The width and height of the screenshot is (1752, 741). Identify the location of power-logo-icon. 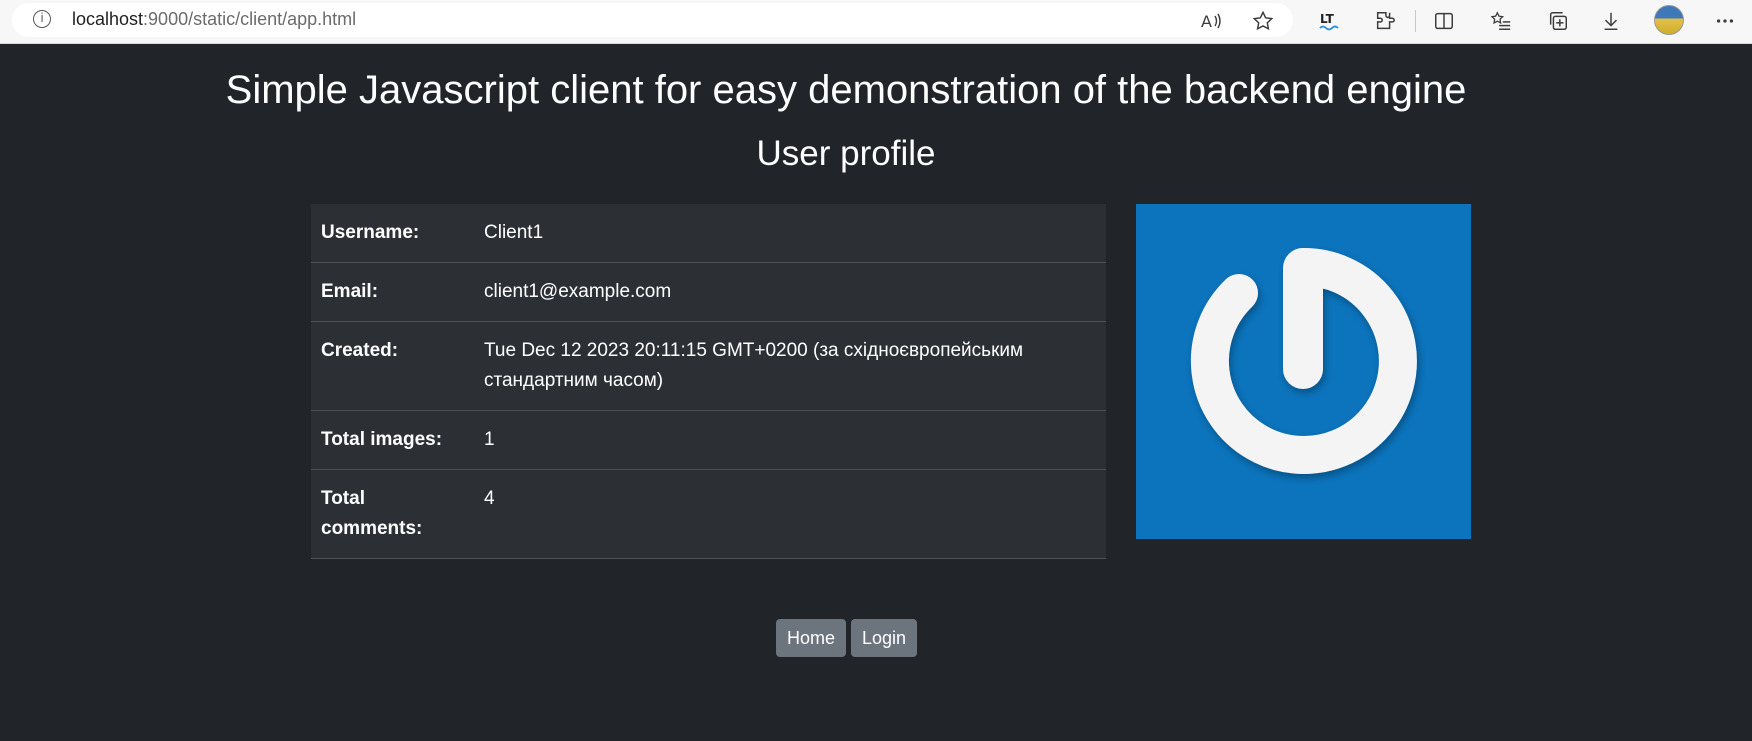
(1303, 360).